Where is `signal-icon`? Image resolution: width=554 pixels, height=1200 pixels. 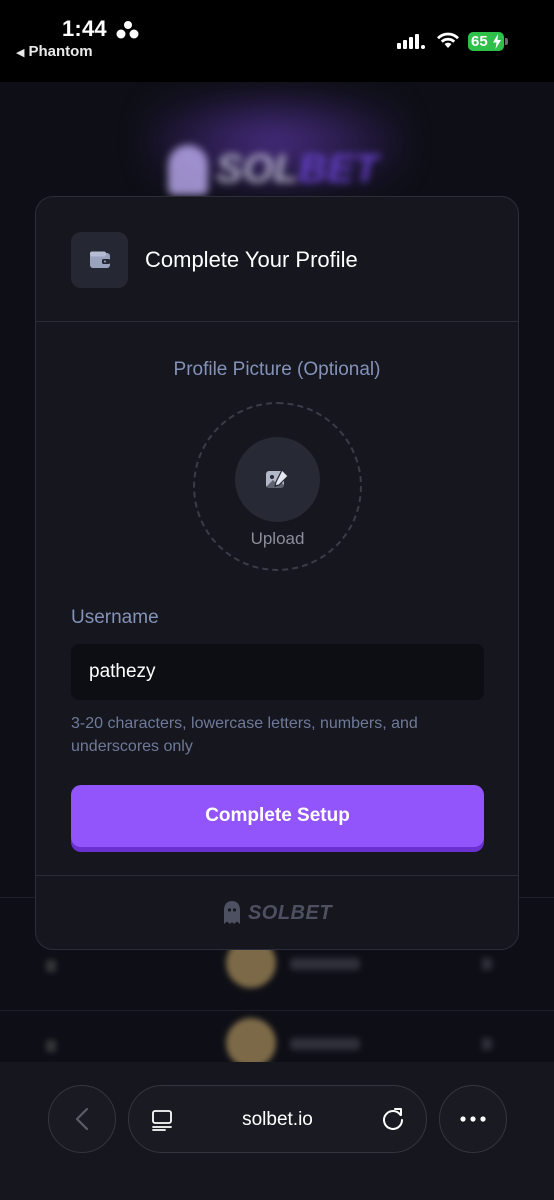
signal-icon is located at coordinates (411, 41).